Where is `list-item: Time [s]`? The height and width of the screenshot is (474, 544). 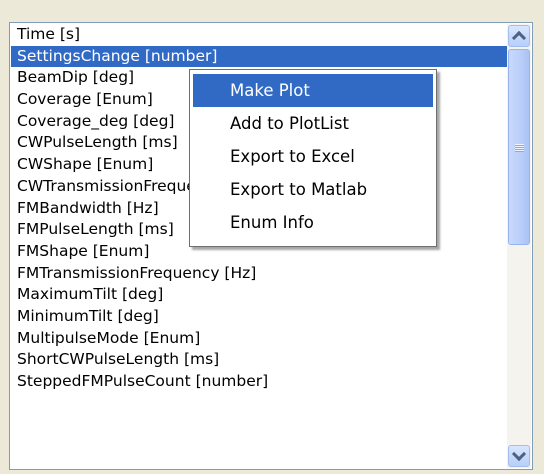 list-item: Time [s] is located at coordinates (259, 35).